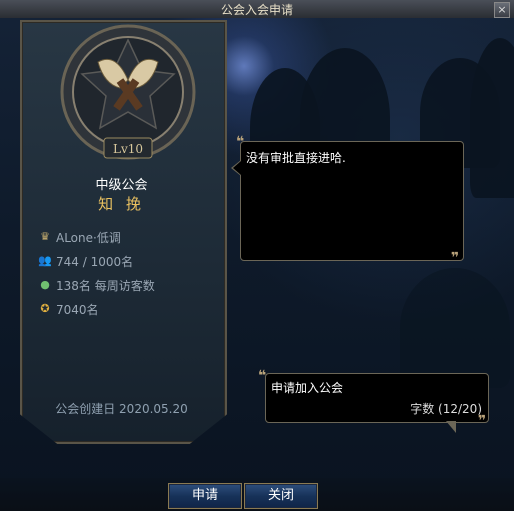 The image size is (514, 511). Describe the element at coordinates (121, 409) in the screenshot. I see `founded-date: 公会创建日 2020.05.20` at that location.